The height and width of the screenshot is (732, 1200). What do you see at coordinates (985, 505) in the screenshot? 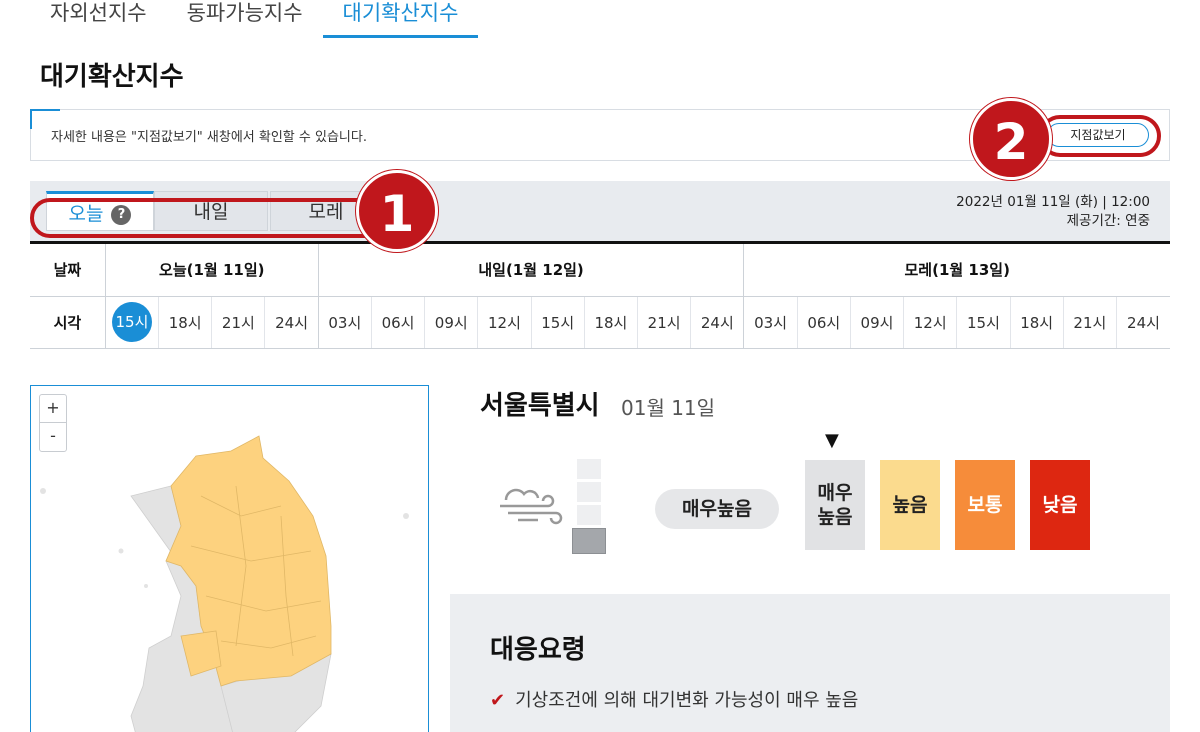
I see `level-normal: 보통` at bounding box center [985, 505].